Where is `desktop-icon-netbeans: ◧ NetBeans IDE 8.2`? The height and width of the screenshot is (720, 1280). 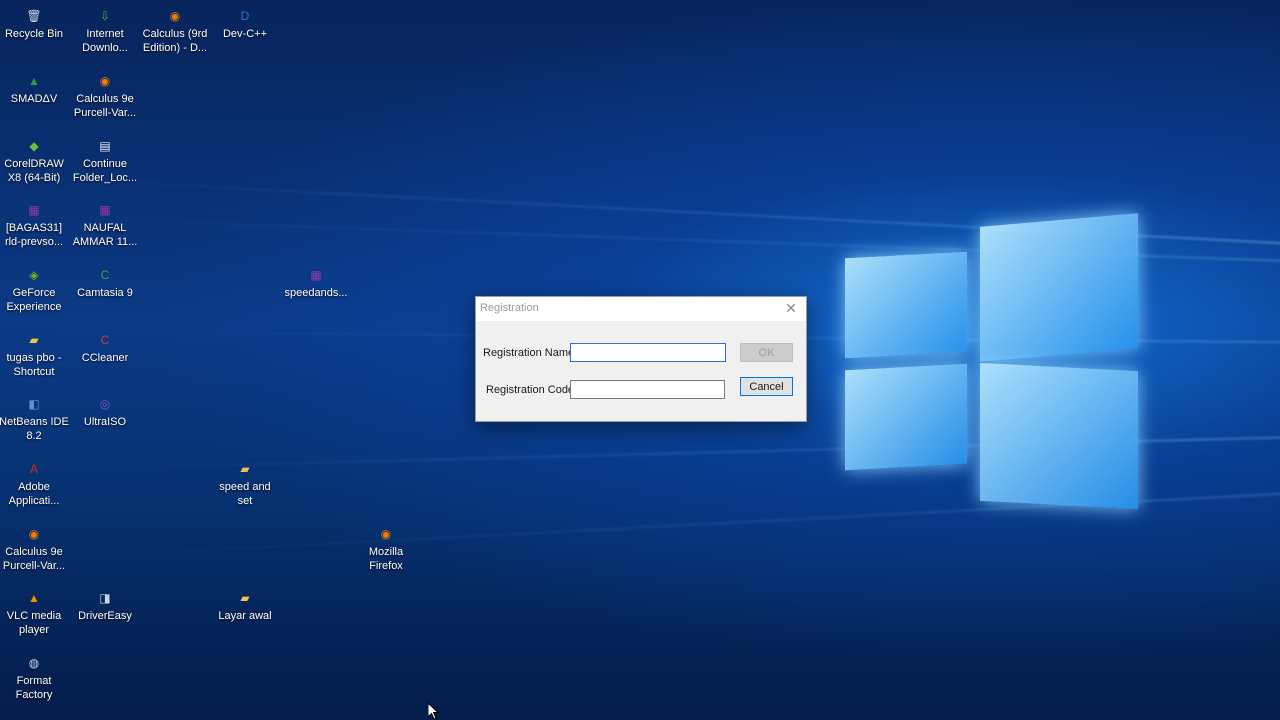 desktop-icon-netbeans: ◧ NetBeans IDE 8.2 is located at coordinates (34, 419).